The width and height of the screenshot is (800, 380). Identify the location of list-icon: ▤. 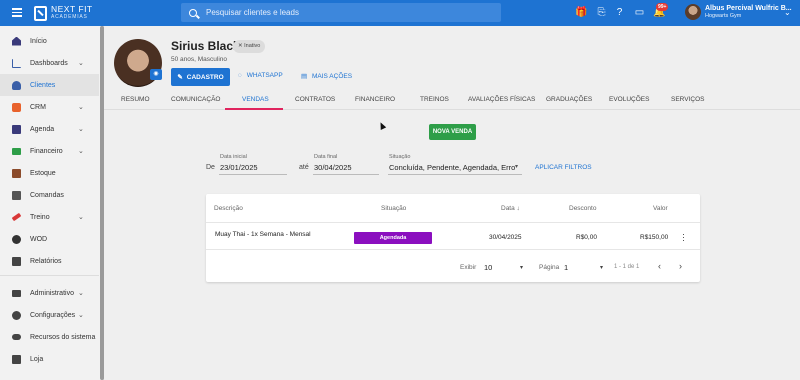
(304, 76).